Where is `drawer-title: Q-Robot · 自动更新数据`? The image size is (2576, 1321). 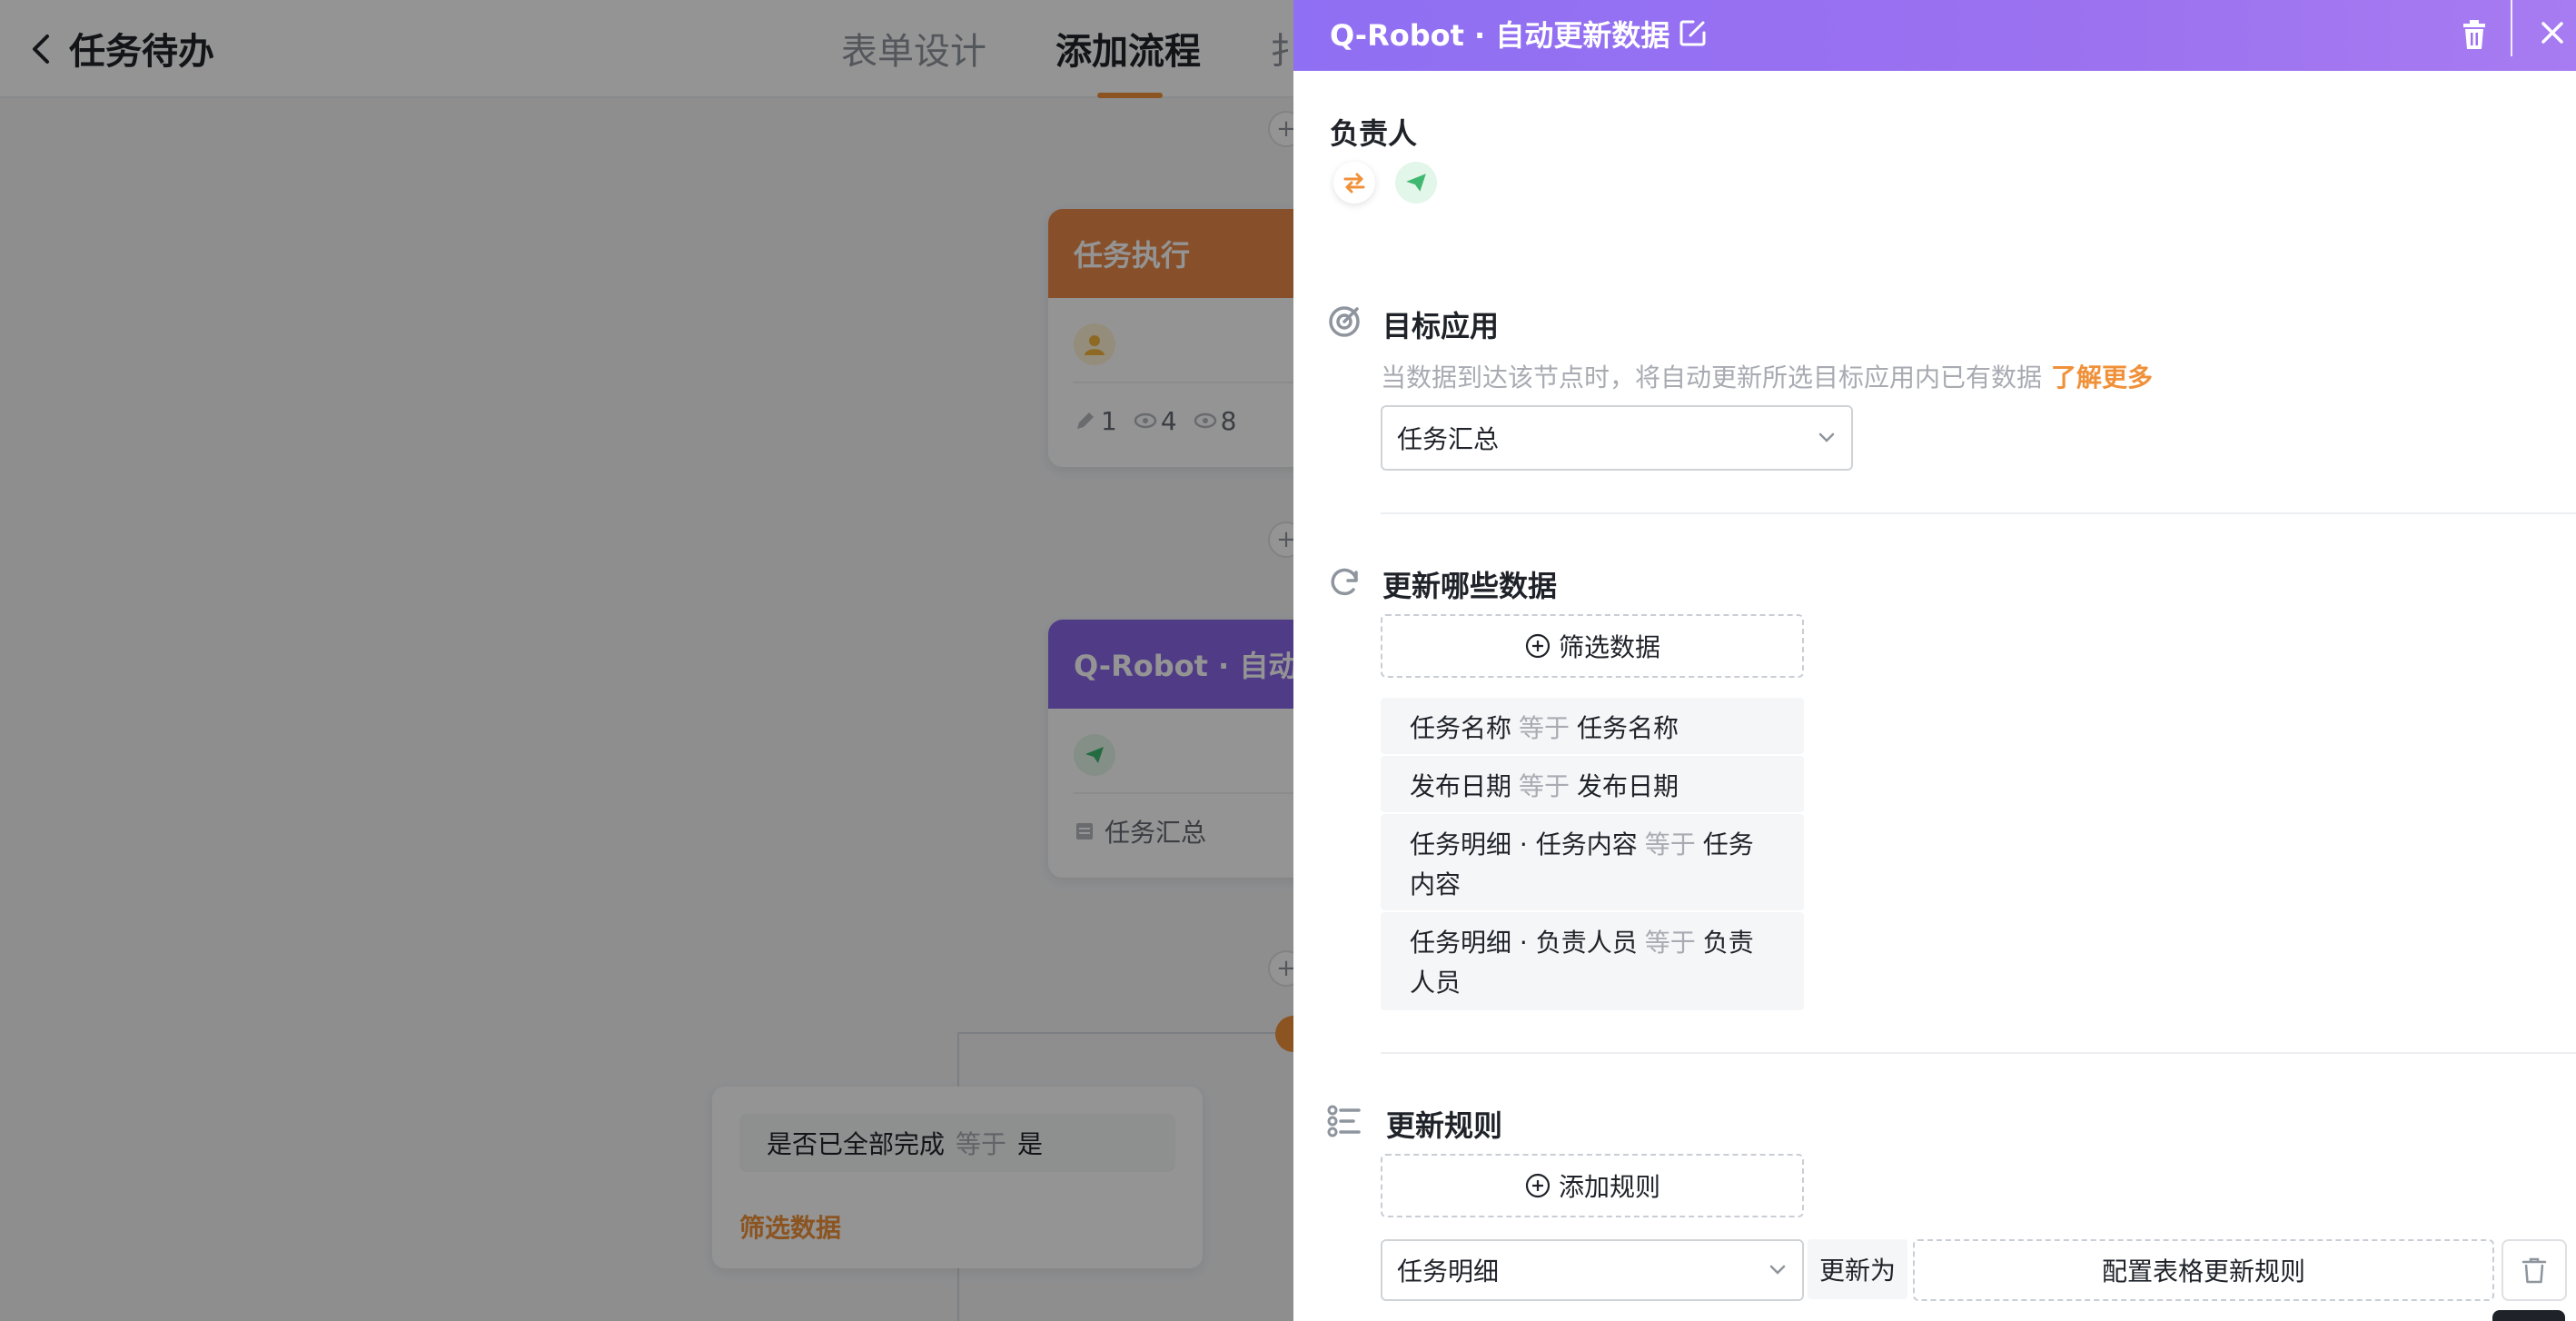 drawer-title: Q-Robot · 自动更新数据 is located at coordinates (1500, 35).